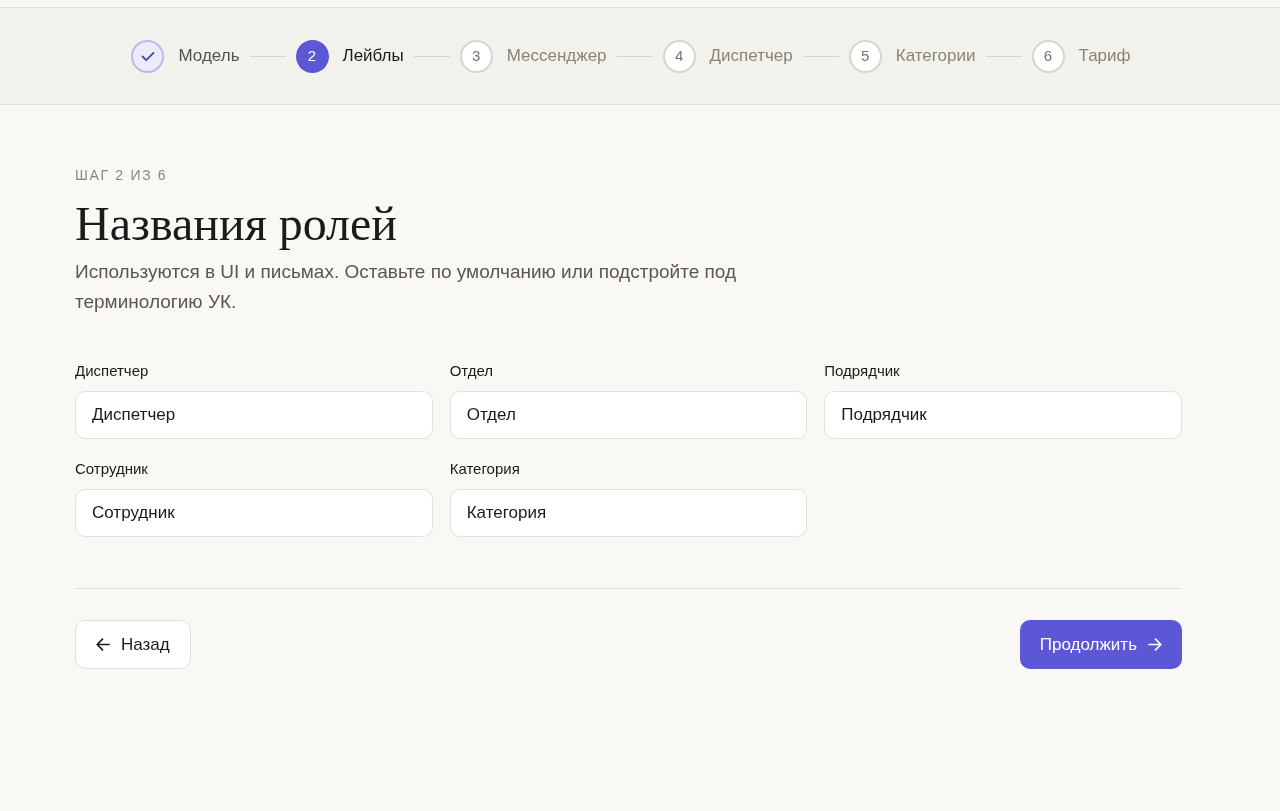  Describe the element at coordinates (122, 175) in the screenshot. I see `step-counter: ШАГ 2 ИЗ 6` at that location.